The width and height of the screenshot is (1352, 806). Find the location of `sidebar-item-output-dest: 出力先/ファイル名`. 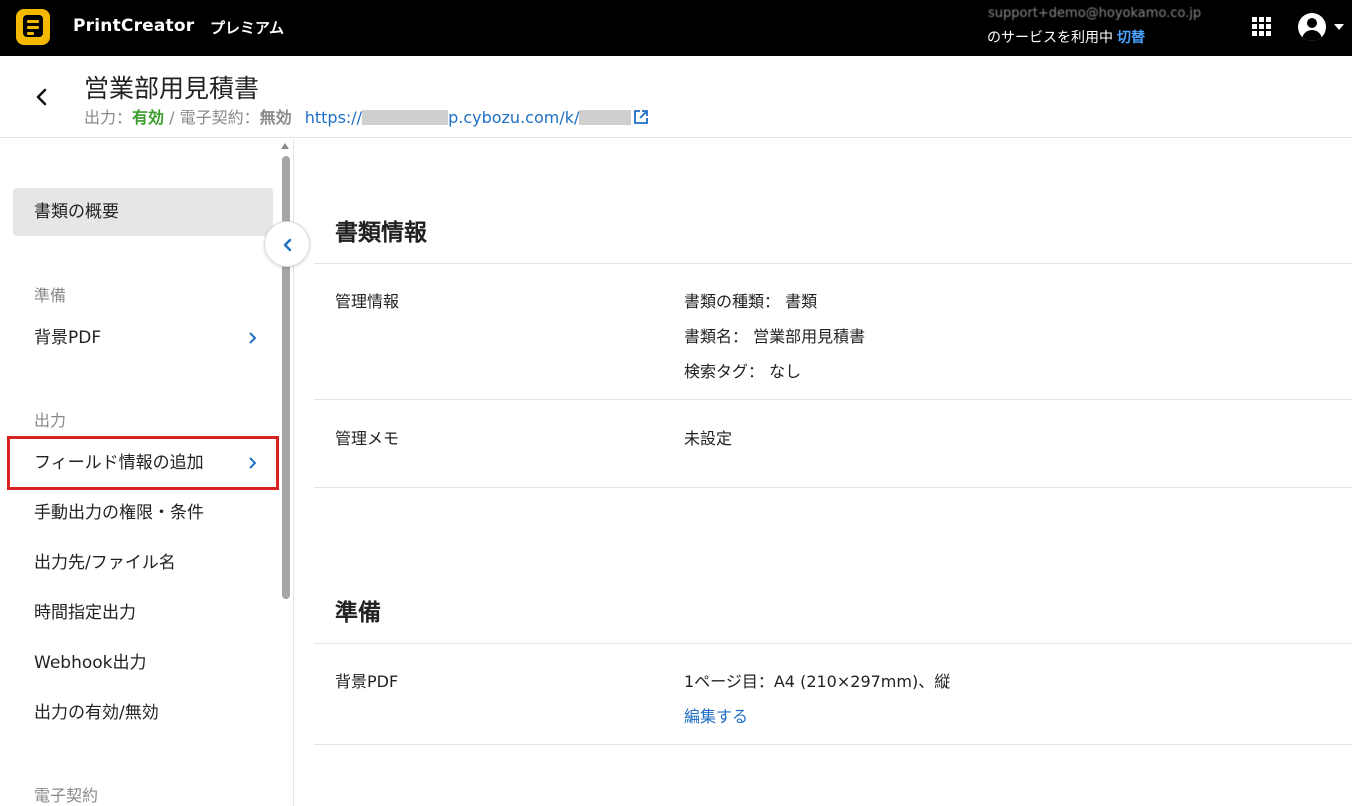

sidebar-item-output-dest: 出力先/ファイル名 is located at coordinates (143, 563).